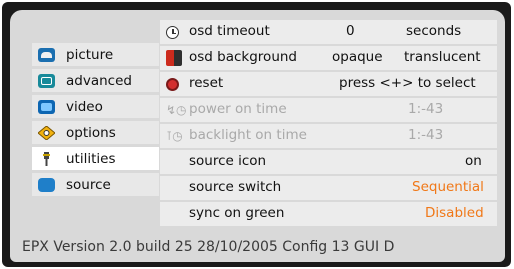 This screenshot has height=269, width=514. Describe the element at coordinates (407, 83) in the screenshot. I see `reset-value: press <+> to select` at that location.